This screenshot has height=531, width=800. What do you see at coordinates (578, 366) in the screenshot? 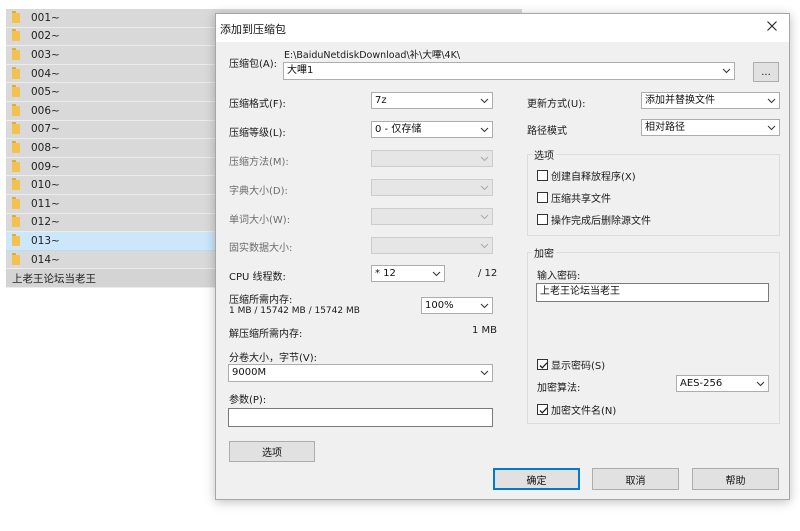
I see `show-password-label: 显示密码(S)` at bounding box center [578, 366].